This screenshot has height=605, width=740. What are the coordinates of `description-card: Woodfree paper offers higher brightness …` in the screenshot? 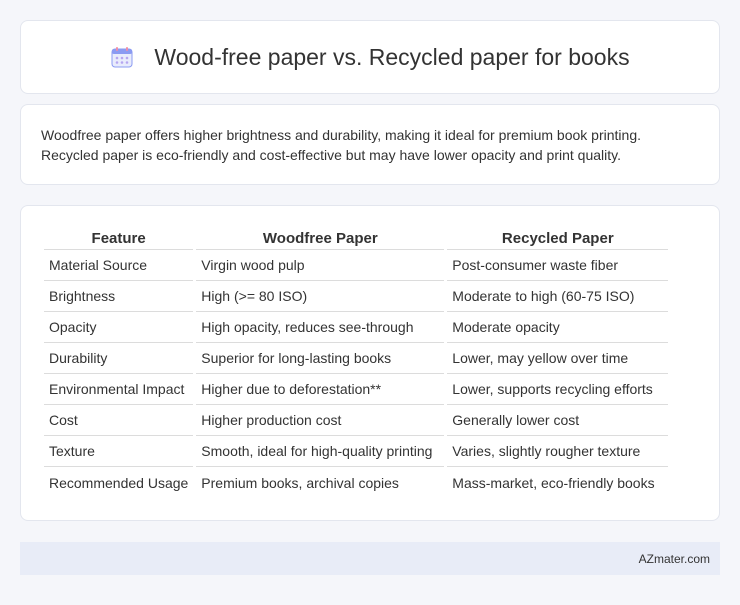 It's located at (370, 144).